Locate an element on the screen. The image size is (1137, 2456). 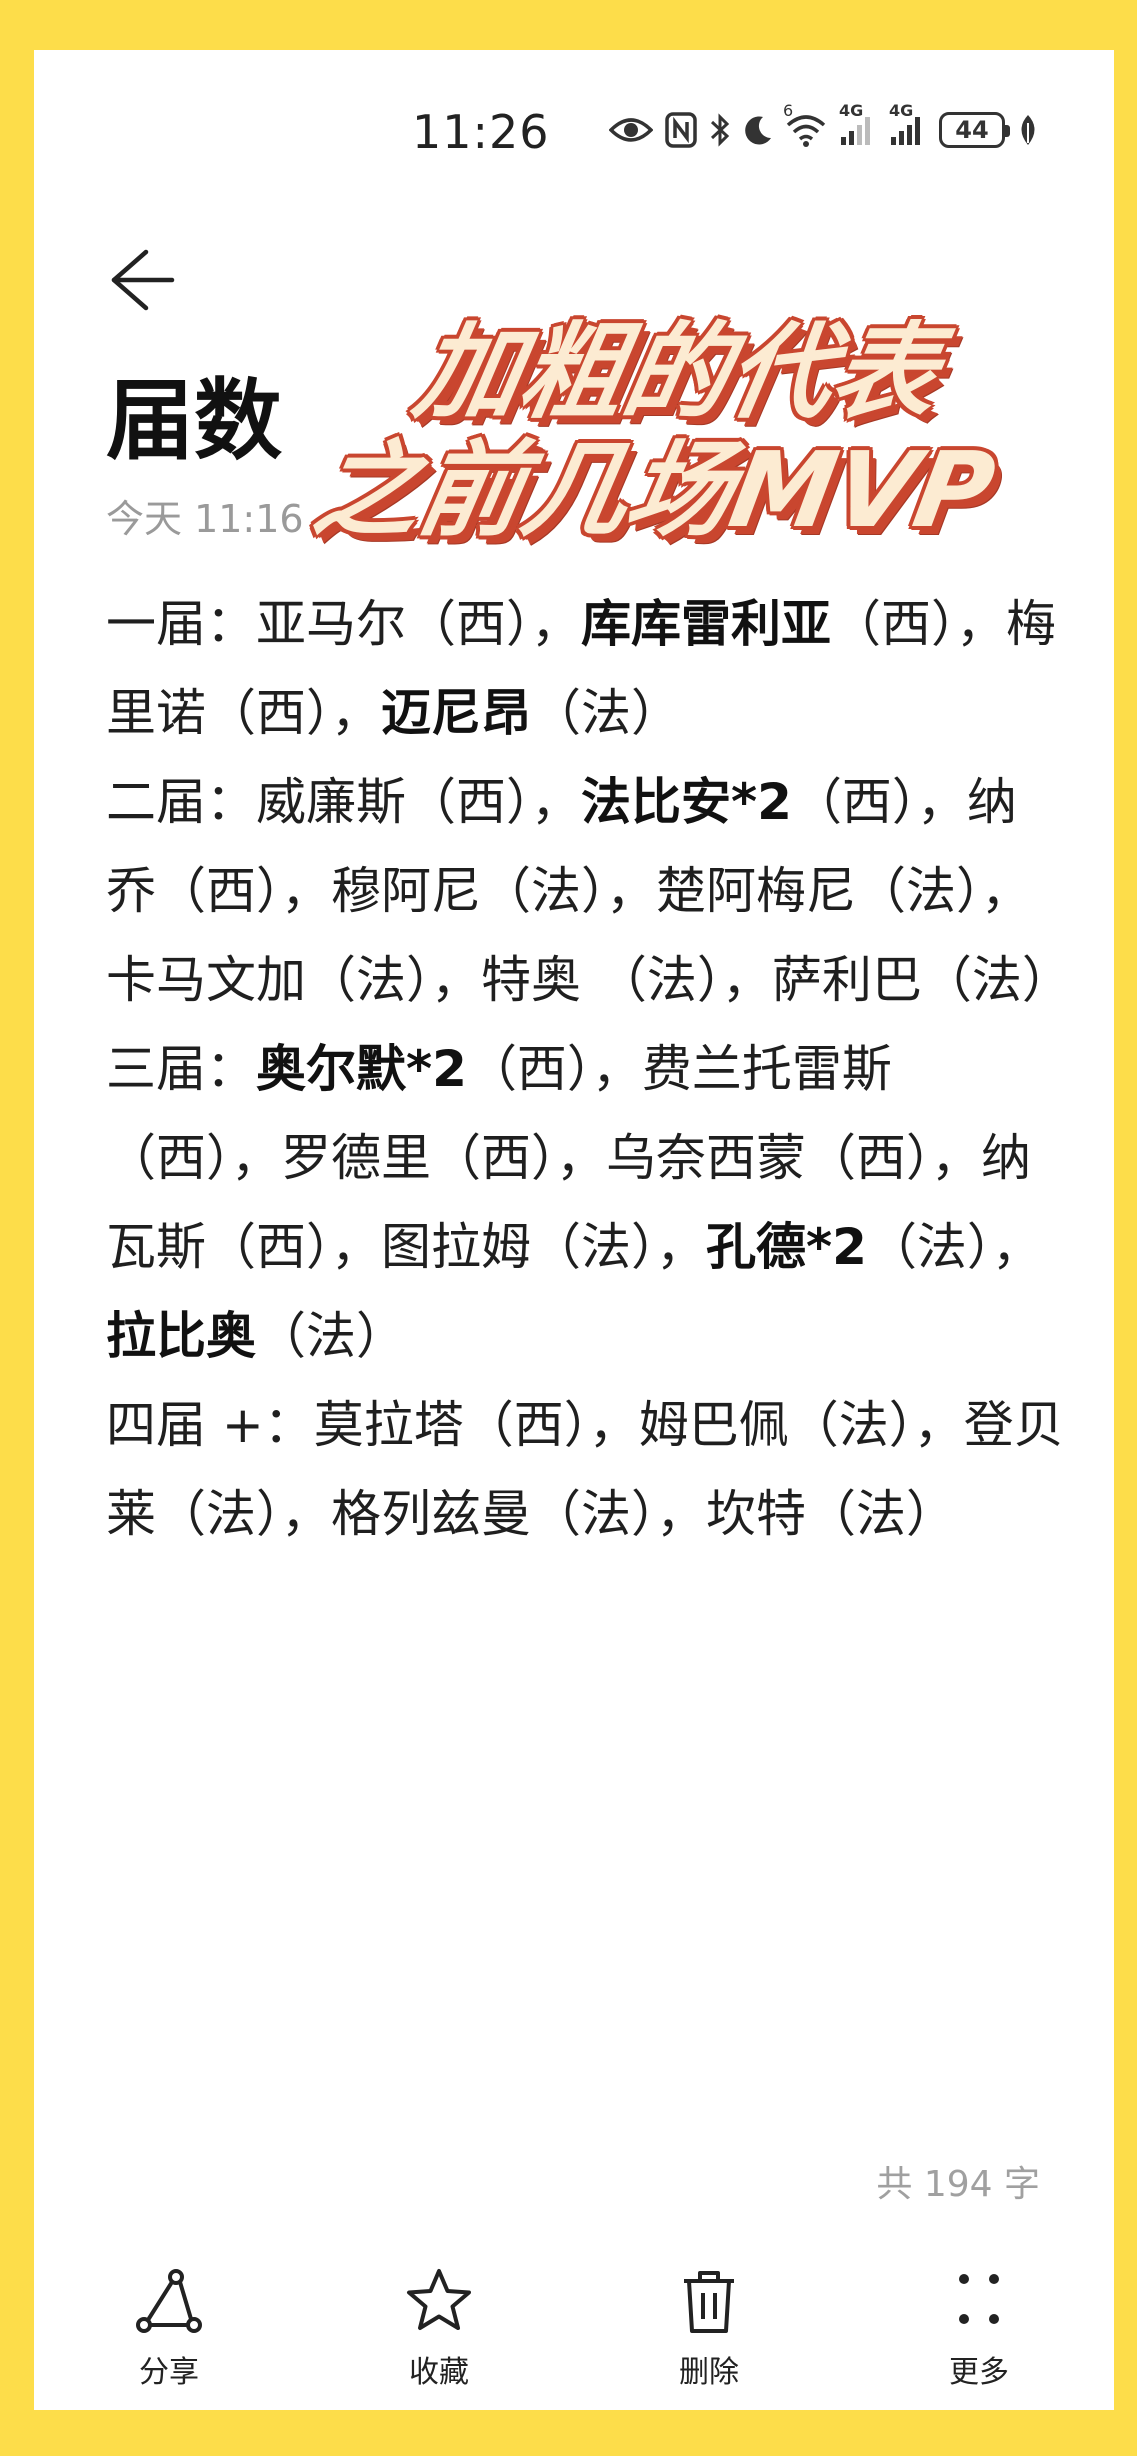
bold-text-run: 奥尔默*2 is located at coordinates (361, 1069).